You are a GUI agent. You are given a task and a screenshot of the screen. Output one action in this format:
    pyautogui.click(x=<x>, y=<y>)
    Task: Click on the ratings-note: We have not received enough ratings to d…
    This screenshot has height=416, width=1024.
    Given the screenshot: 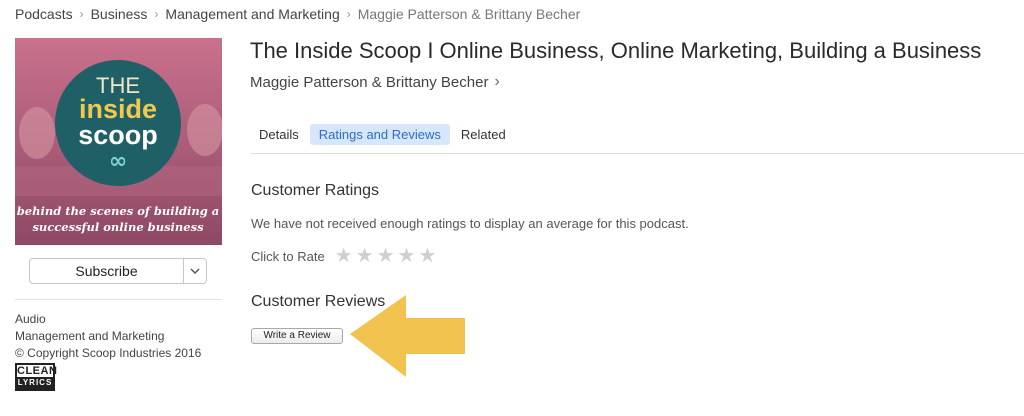 What is the action you would take?
    pyautogui.click(x=470, y=223)
    